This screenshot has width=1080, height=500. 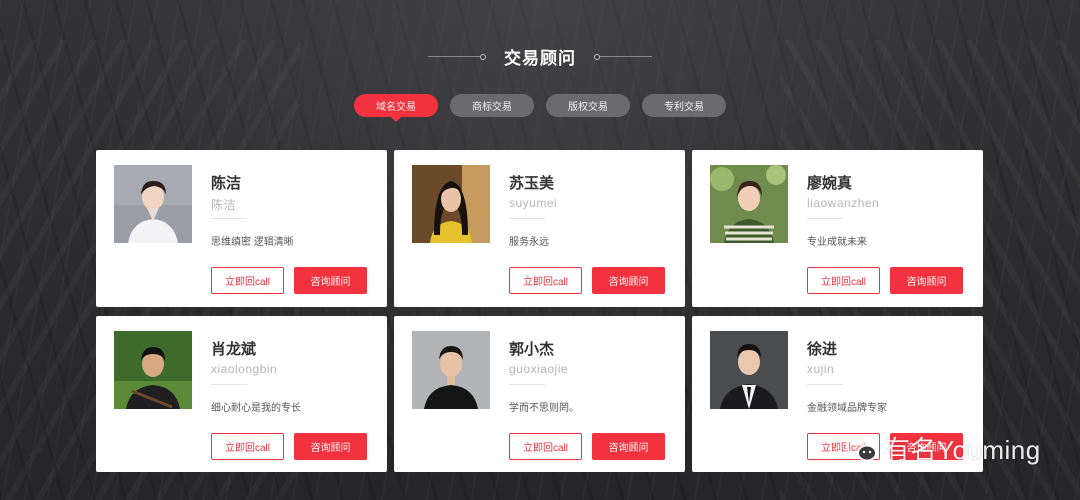 I want to click on tab-copyright: 版权交易, so click(x=588, y=105).